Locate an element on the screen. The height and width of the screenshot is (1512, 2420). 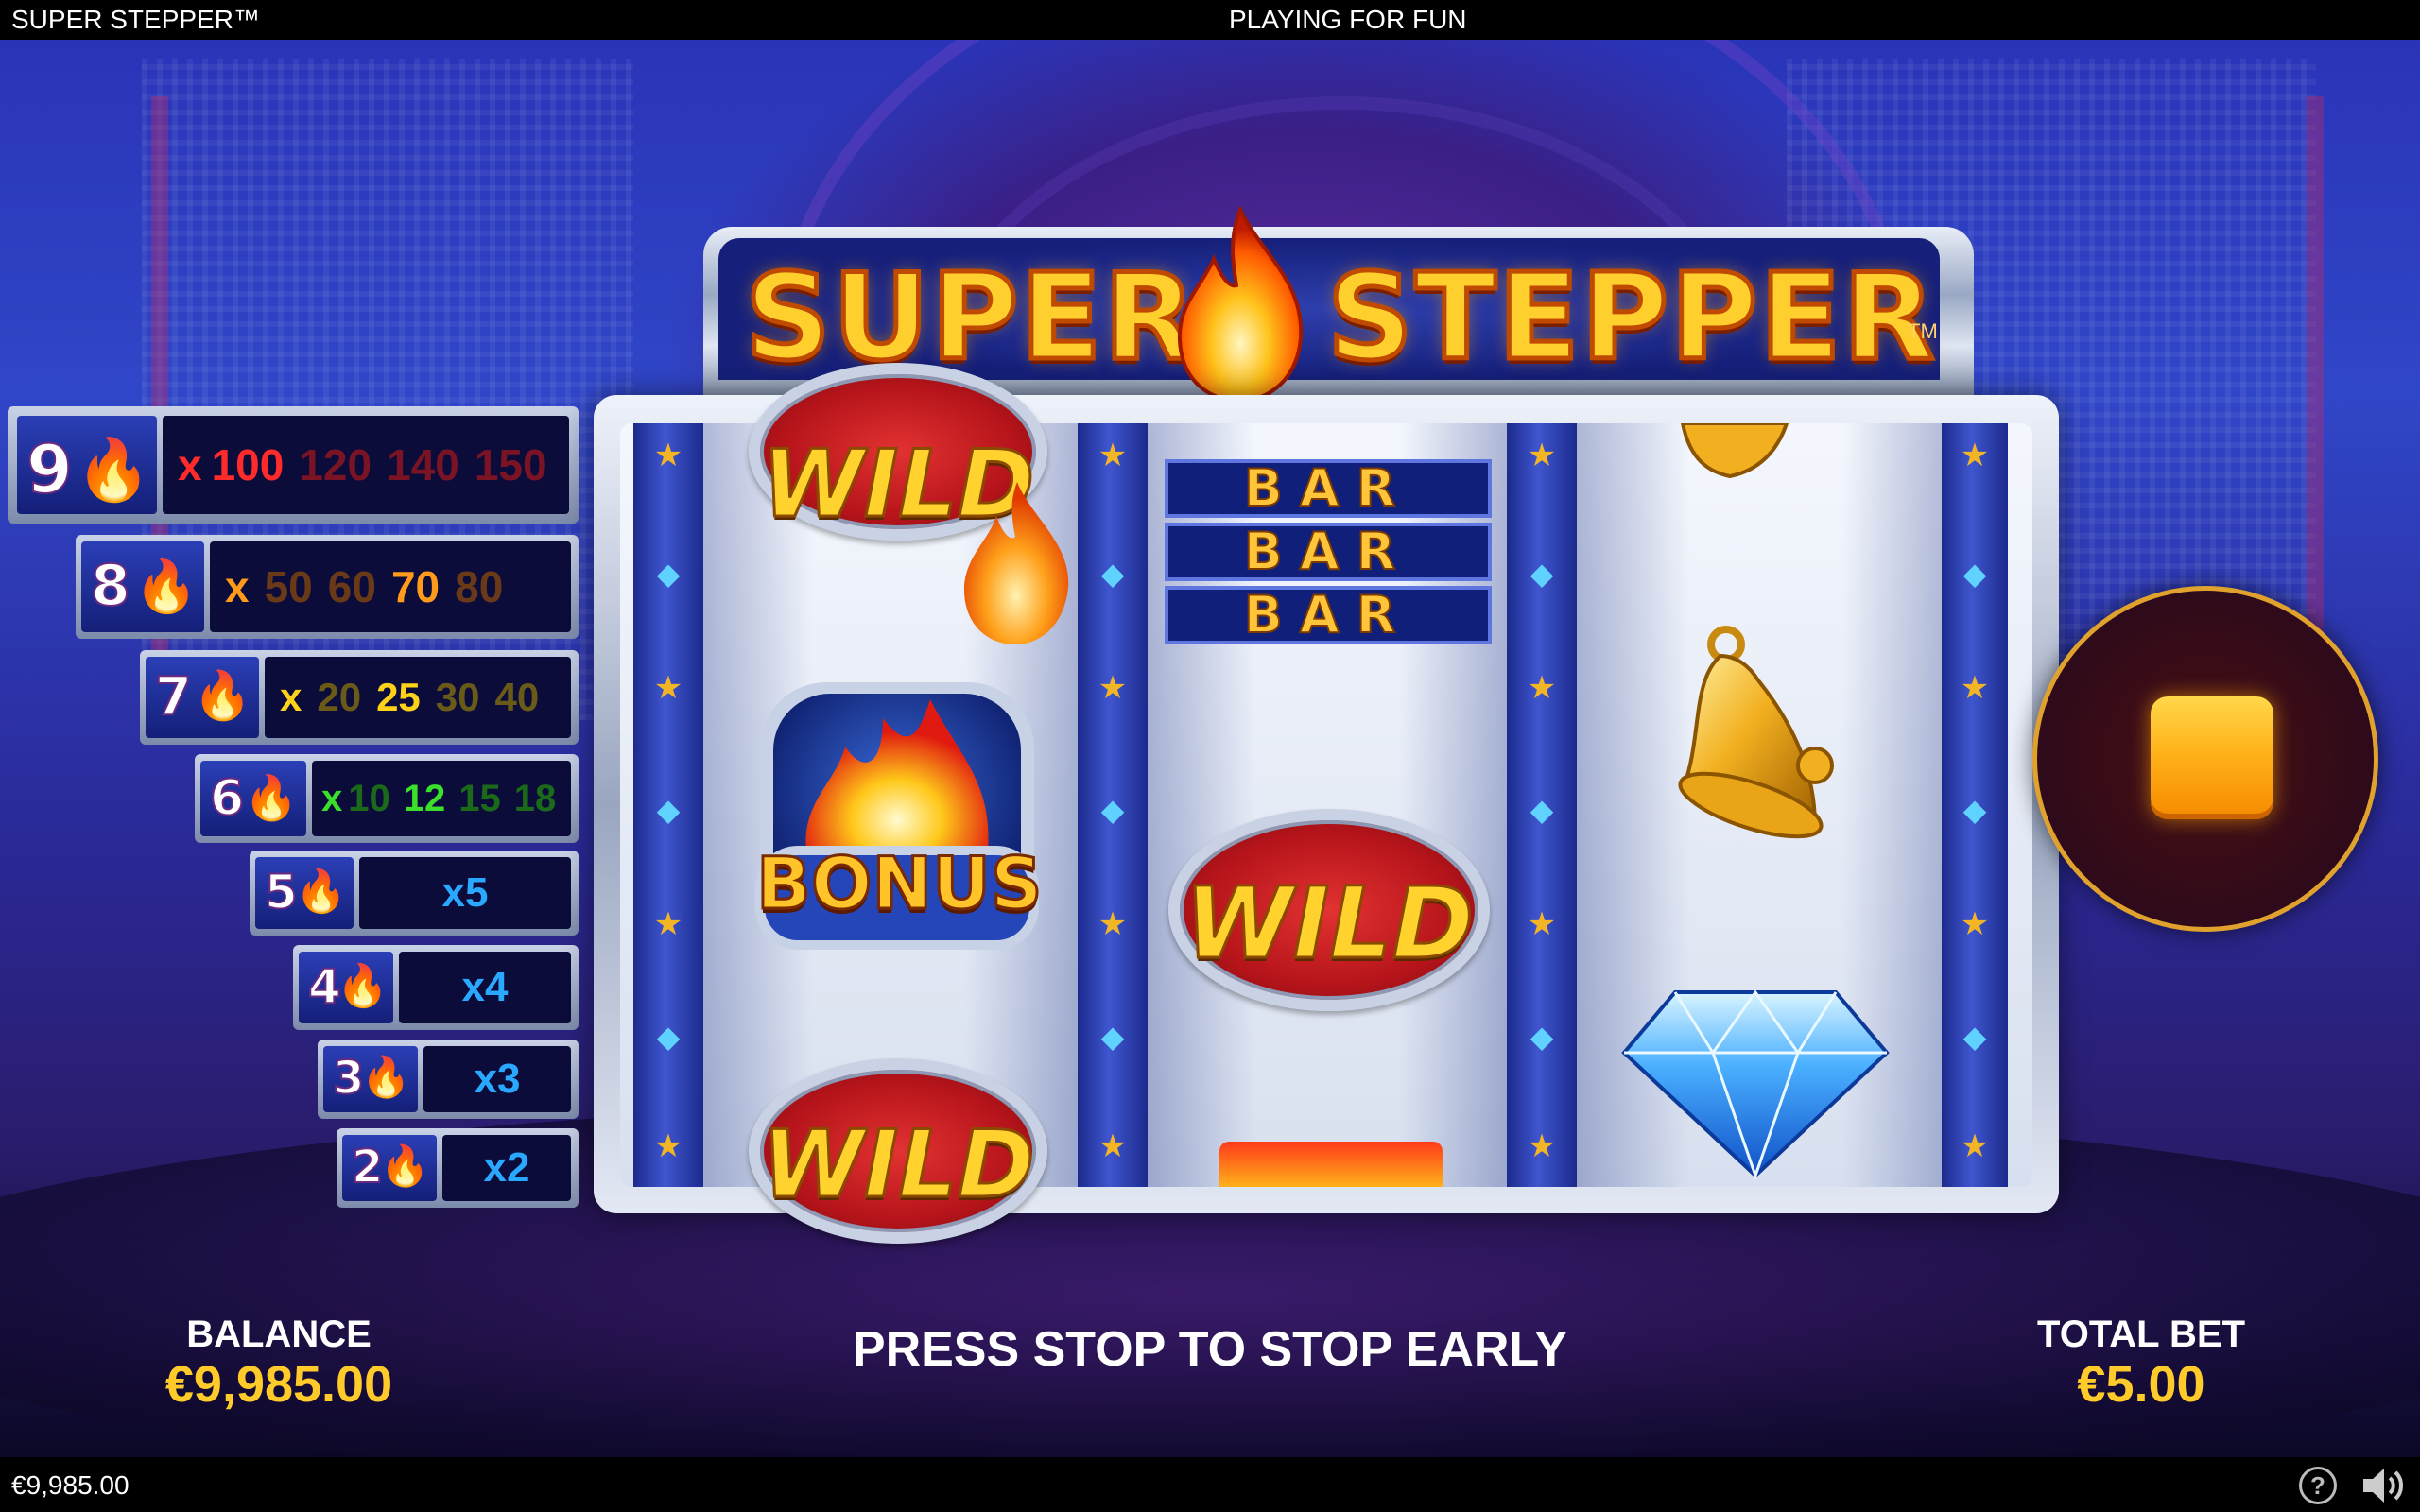
paytable-values: x5 is located at coordinates (465, 893).